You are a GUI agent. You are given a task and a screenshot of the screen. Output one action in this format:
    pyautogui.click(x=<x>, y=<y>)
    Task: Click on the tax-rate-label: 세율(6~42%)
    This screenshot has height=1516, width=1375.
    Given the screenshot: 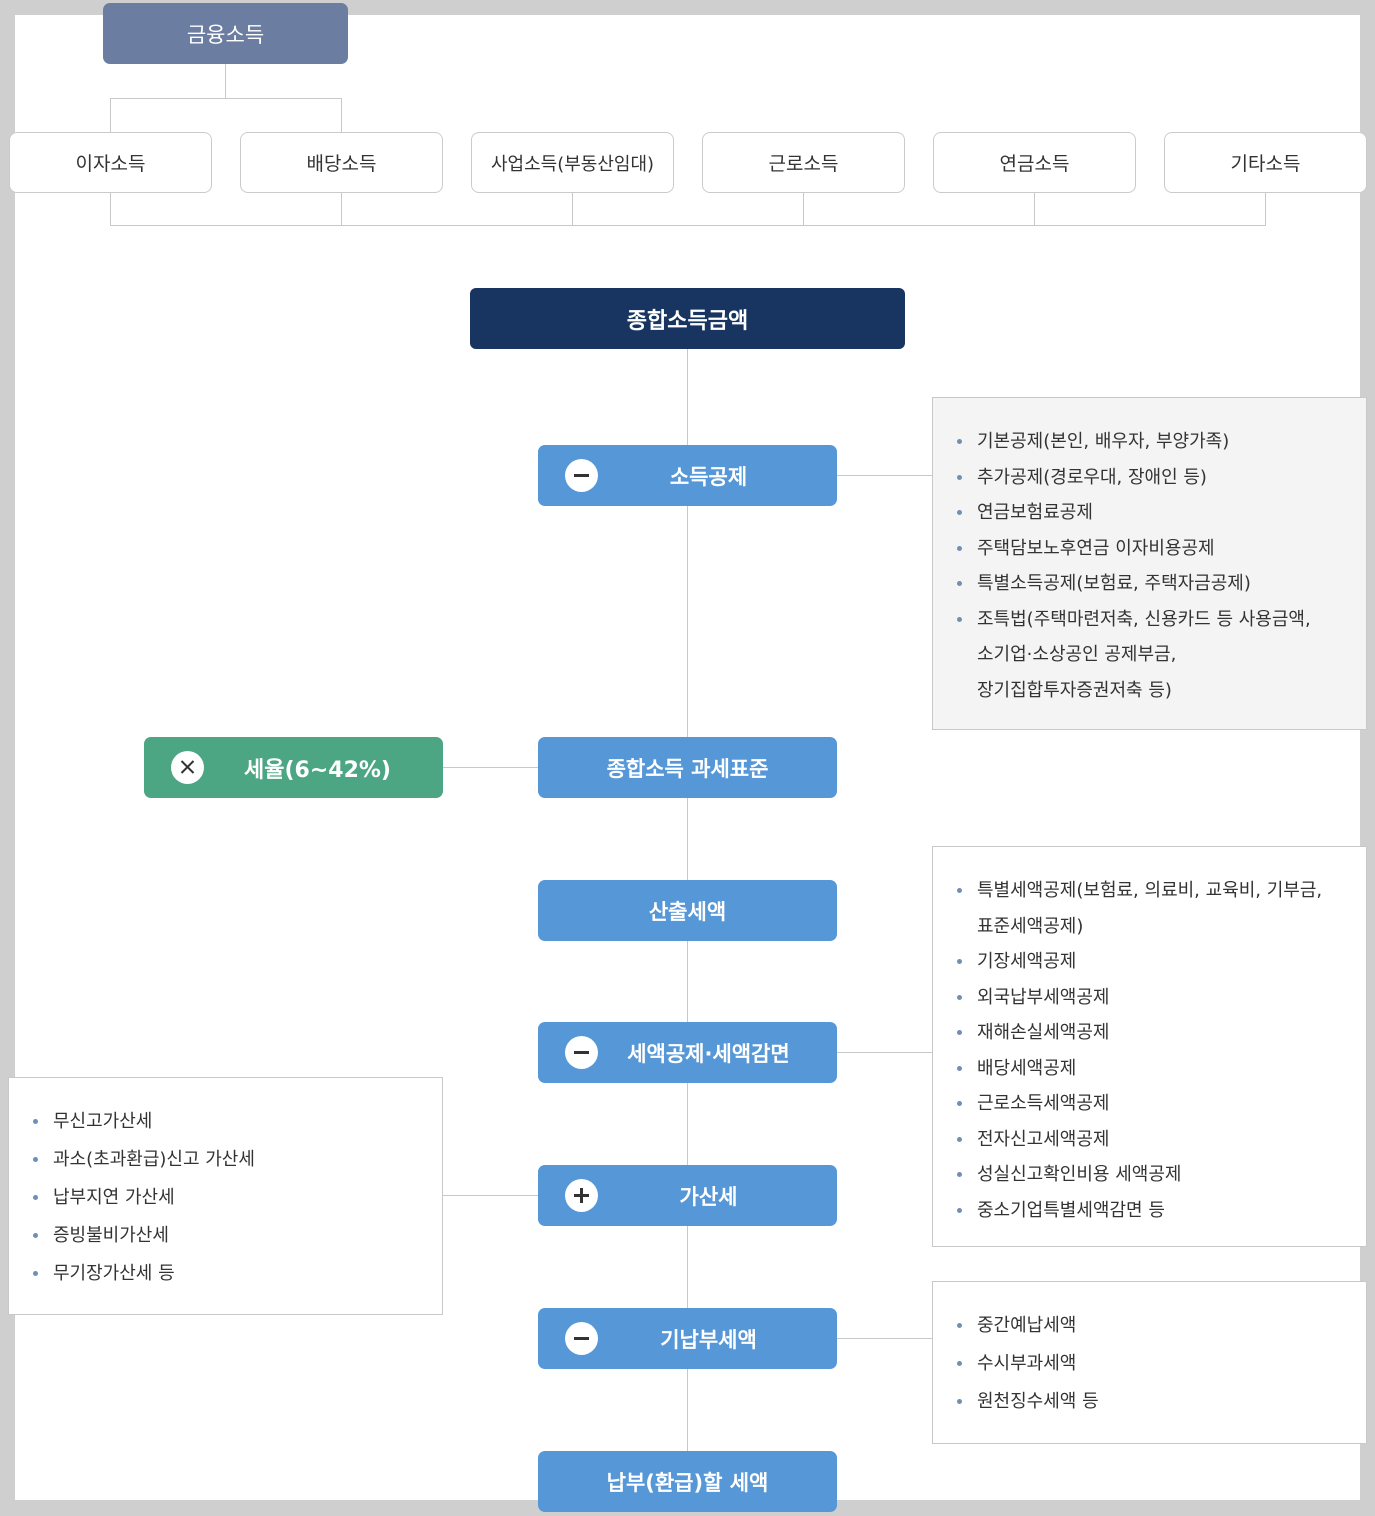 What is the action you would take?
    pyautogui.click(x=317, y=770)
    